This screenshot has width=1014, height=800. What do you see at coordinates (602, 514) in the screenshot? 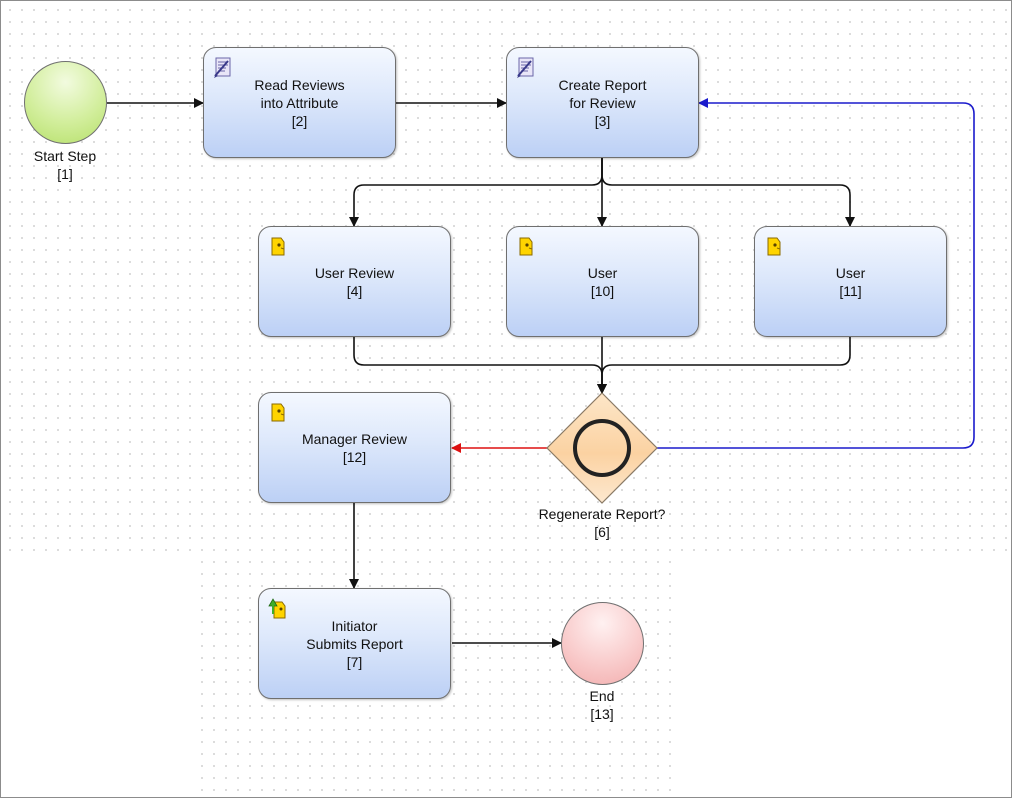
I see `gateway-label: Regenerate Report?` at bounding box center [602, 514].